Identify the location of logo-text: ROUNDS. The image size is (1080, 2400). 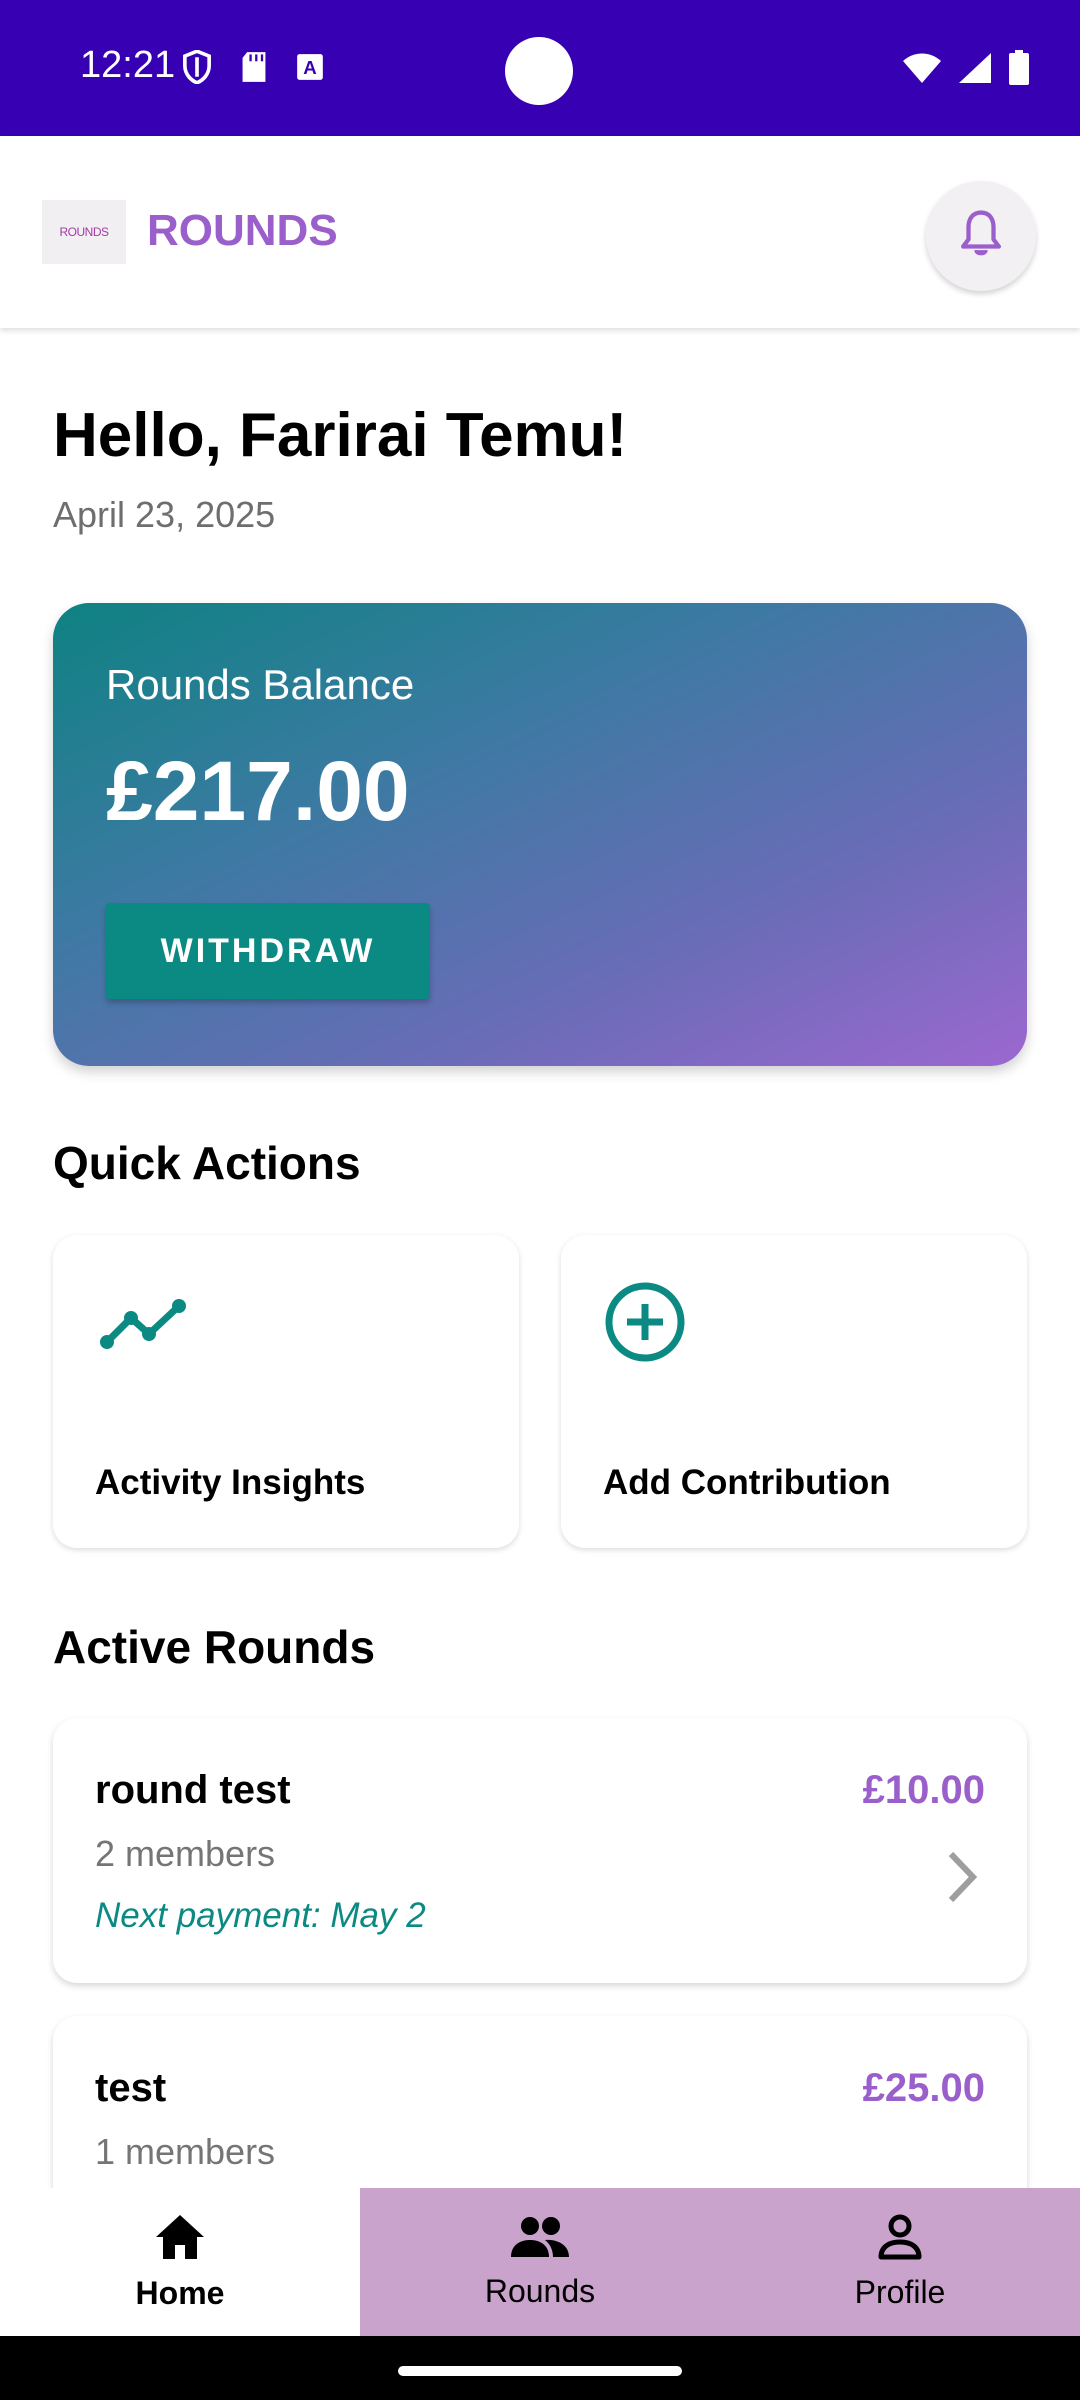
(84, 232).